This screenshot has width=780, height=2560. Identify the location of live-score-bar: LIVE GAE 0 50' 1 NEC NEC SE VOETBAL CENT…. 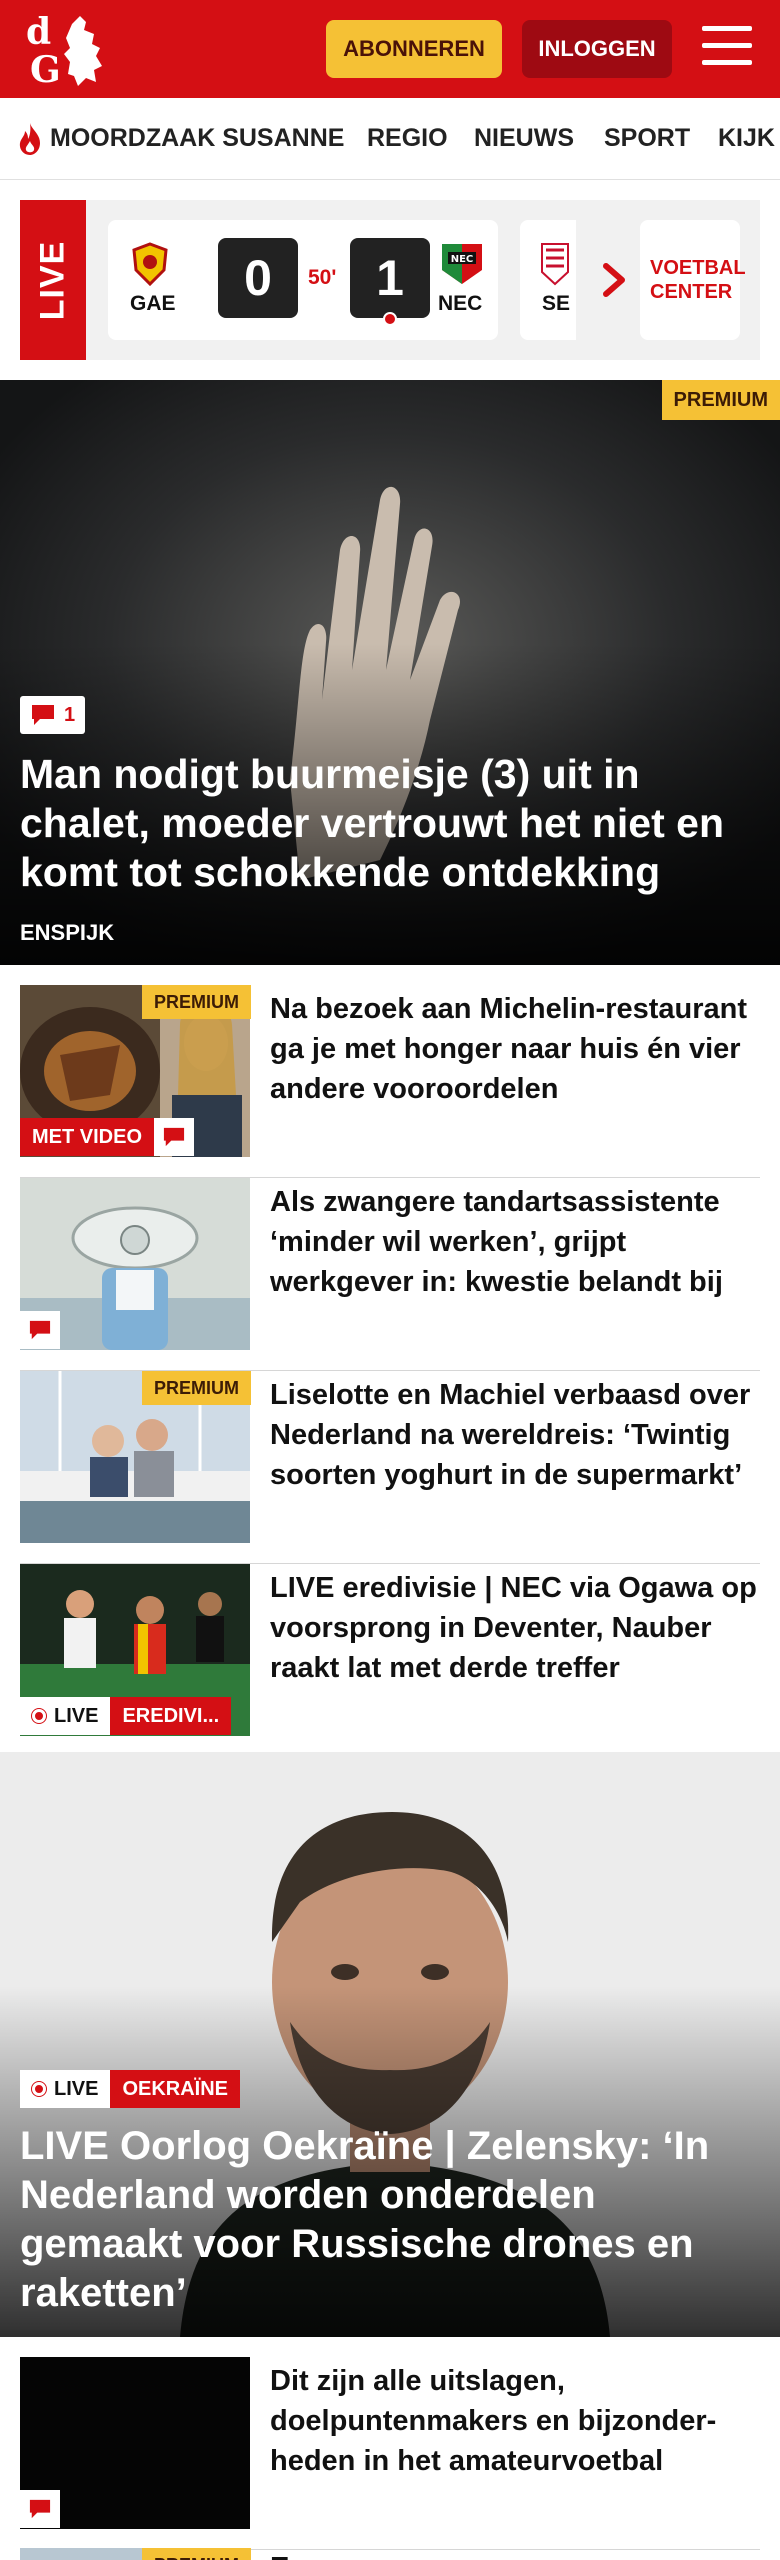
(390, 280).